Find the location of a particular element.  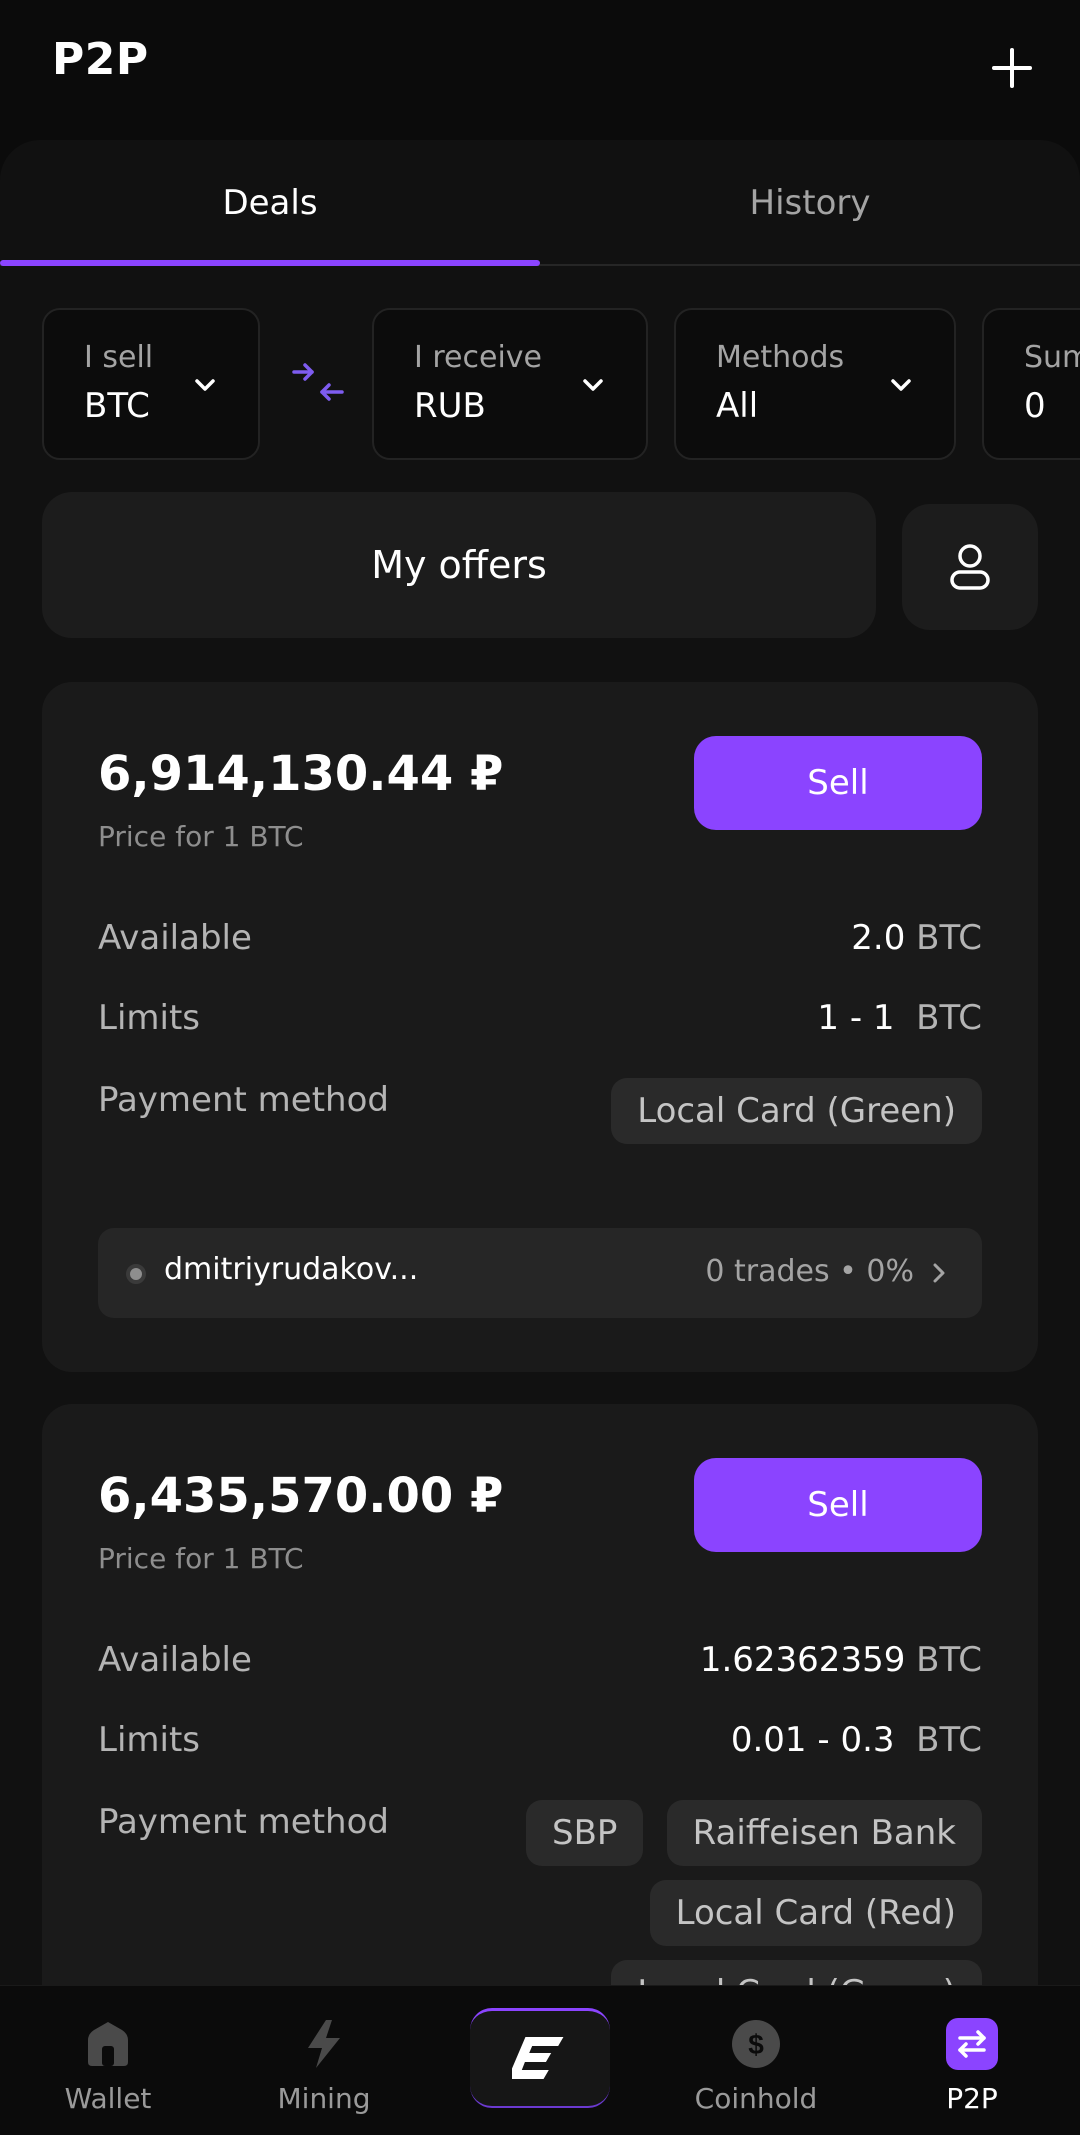

limits-value: 0.01 - 0.3 BTC is located at coordinates (856, 1740).